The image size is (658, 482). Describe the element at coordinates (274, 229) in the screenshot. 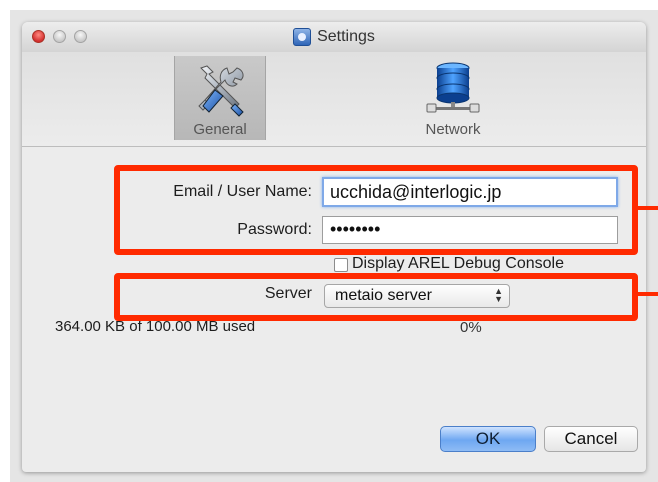

I see `password-label: Password:` at that location.